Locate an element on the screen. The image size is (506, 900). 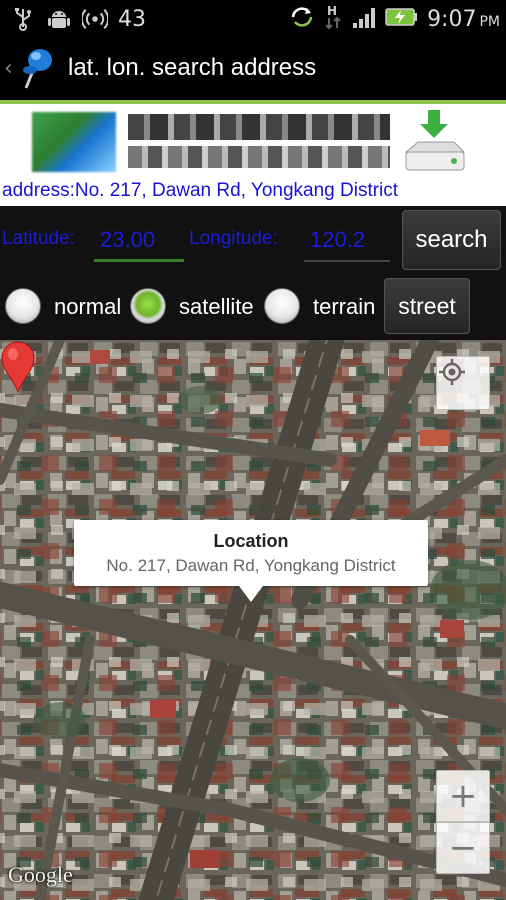
status-right: H 9:07 PM is located at coordinates (394, 19).